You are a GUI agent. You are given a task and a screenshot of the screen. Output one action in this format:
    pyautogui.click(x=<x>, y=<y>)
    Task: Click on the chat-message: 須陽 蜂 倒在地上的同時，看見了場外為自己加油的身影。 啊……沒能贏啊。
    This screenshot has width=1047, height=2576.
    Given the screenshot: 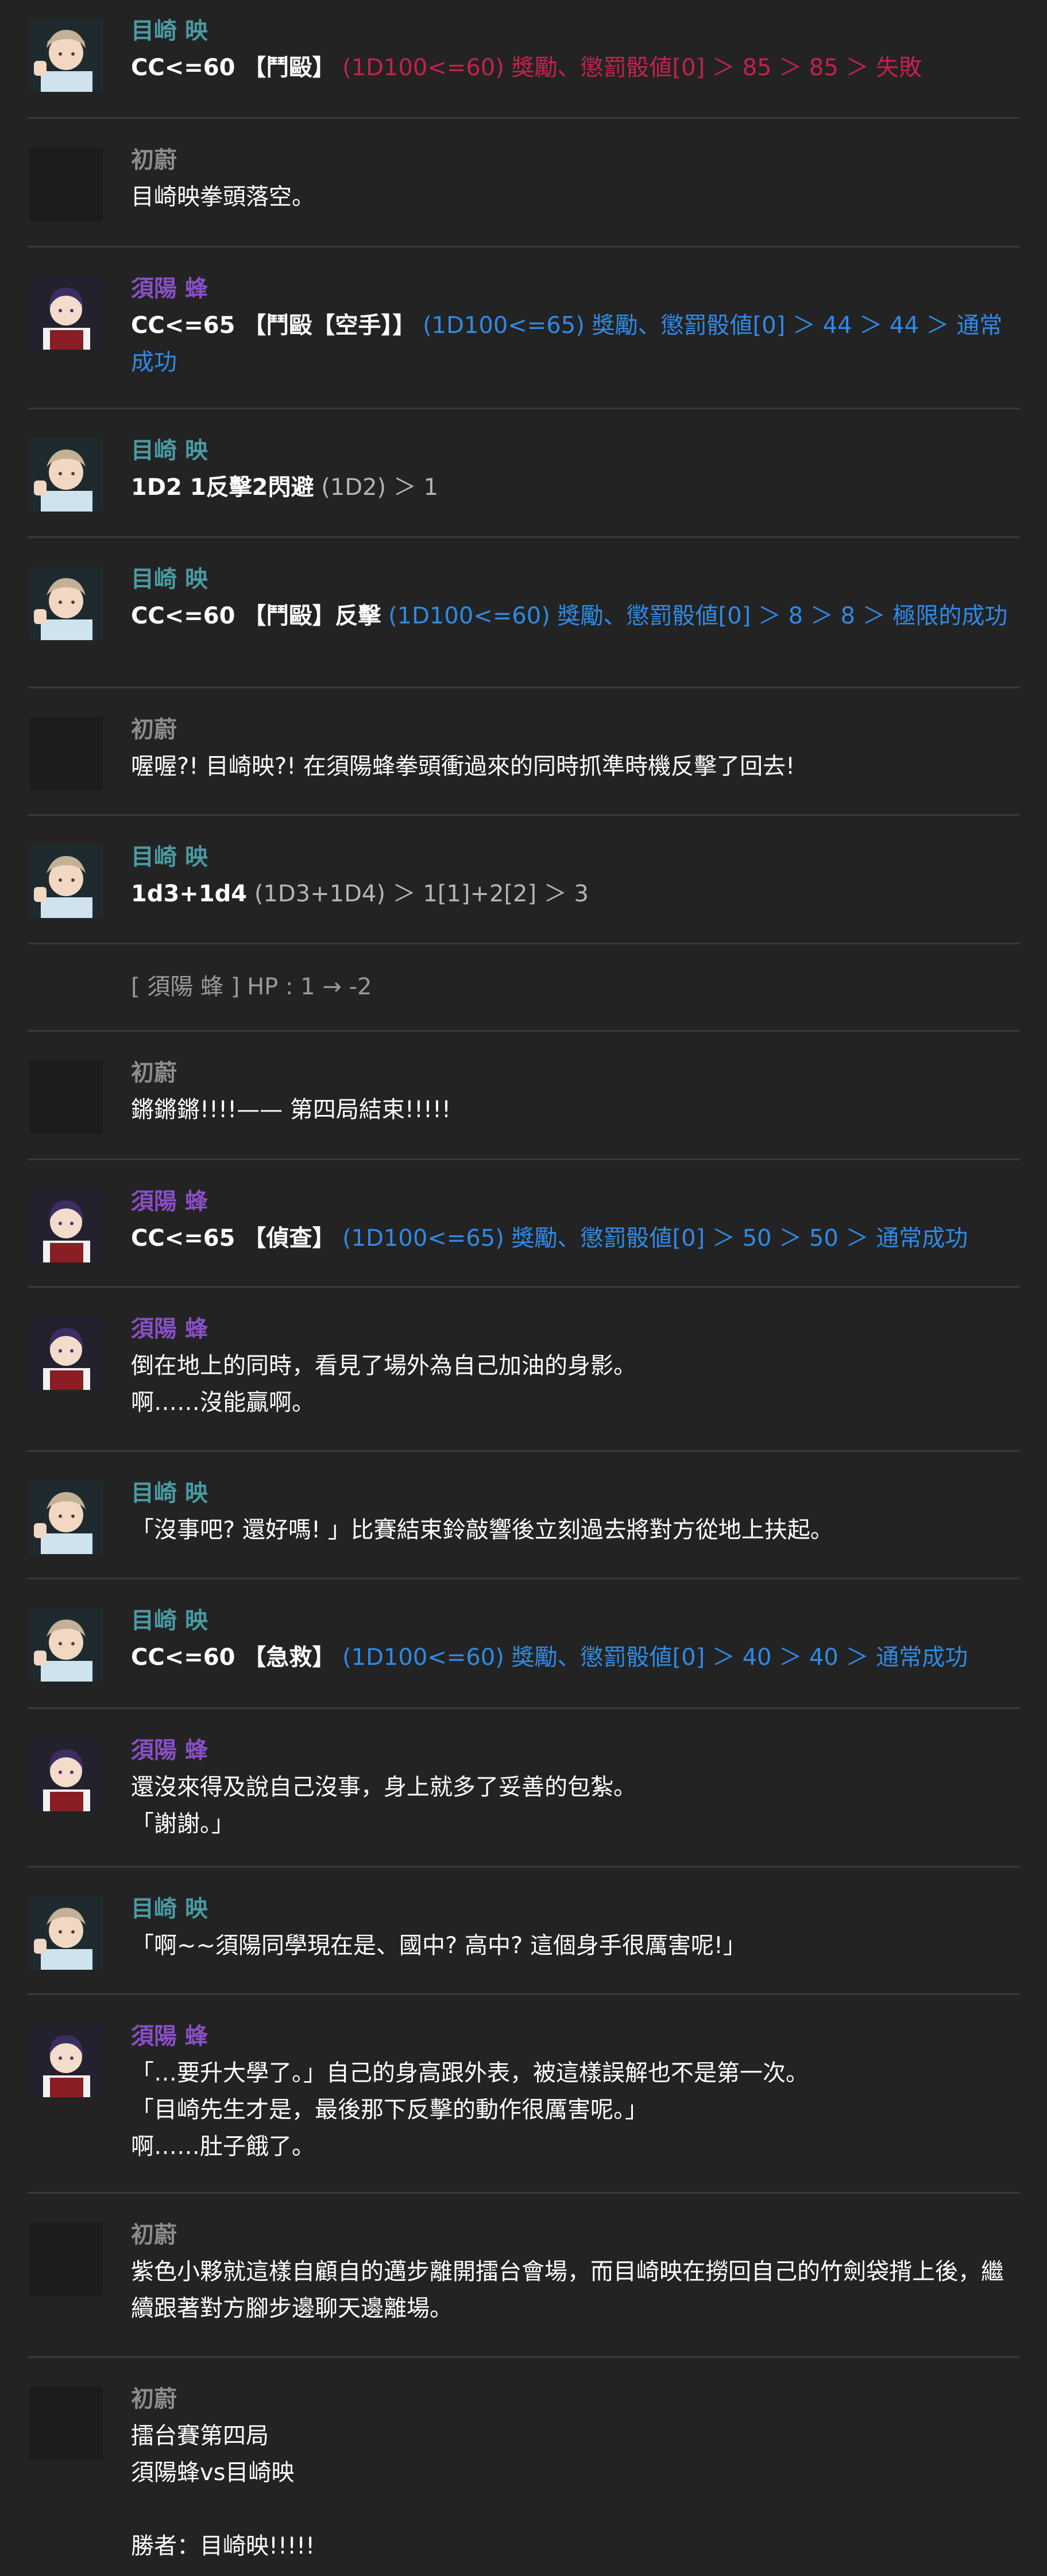 What is the action you would take?
    pyautogui.click(x=523, y=1370)
    